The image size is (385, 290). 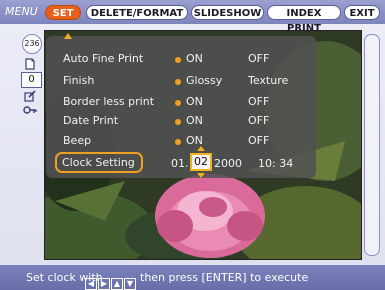 I want to click on clock-time: 10: 34, so click(x=275, y=163).